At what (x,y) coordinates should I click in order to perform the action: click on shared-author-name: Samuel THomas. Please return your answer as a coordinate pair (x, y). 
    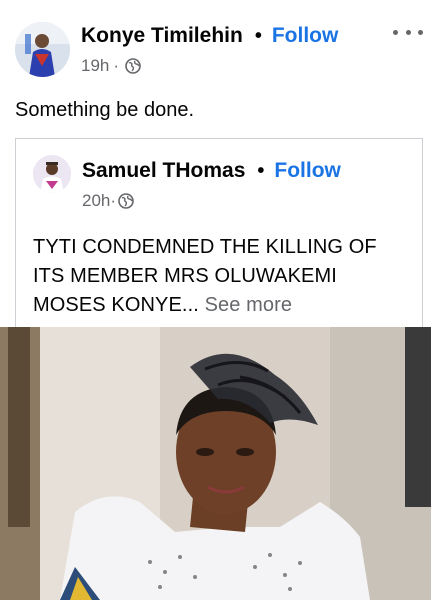
    Looking at the image, I should click on (163, 171).